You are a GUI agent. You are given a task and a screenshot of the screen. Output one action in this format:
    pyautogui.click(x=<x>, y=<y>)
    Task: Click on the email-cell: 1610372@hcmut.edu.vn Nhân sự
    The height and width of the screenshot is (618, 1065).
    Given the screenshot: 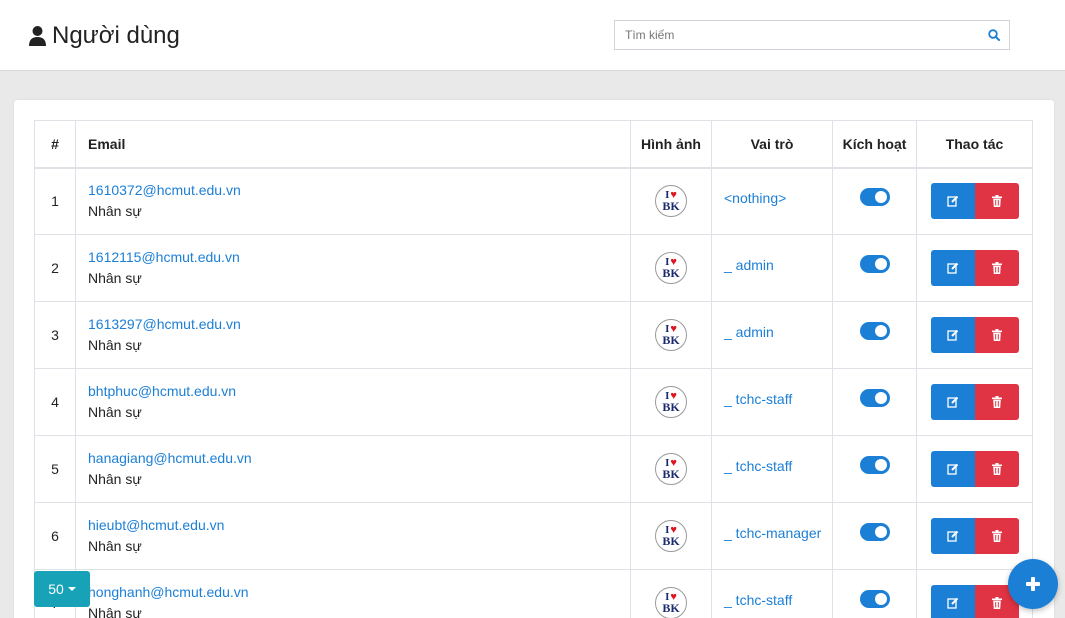 What is the action you would take?
    pyautogui.click(x=353, y=201)
    